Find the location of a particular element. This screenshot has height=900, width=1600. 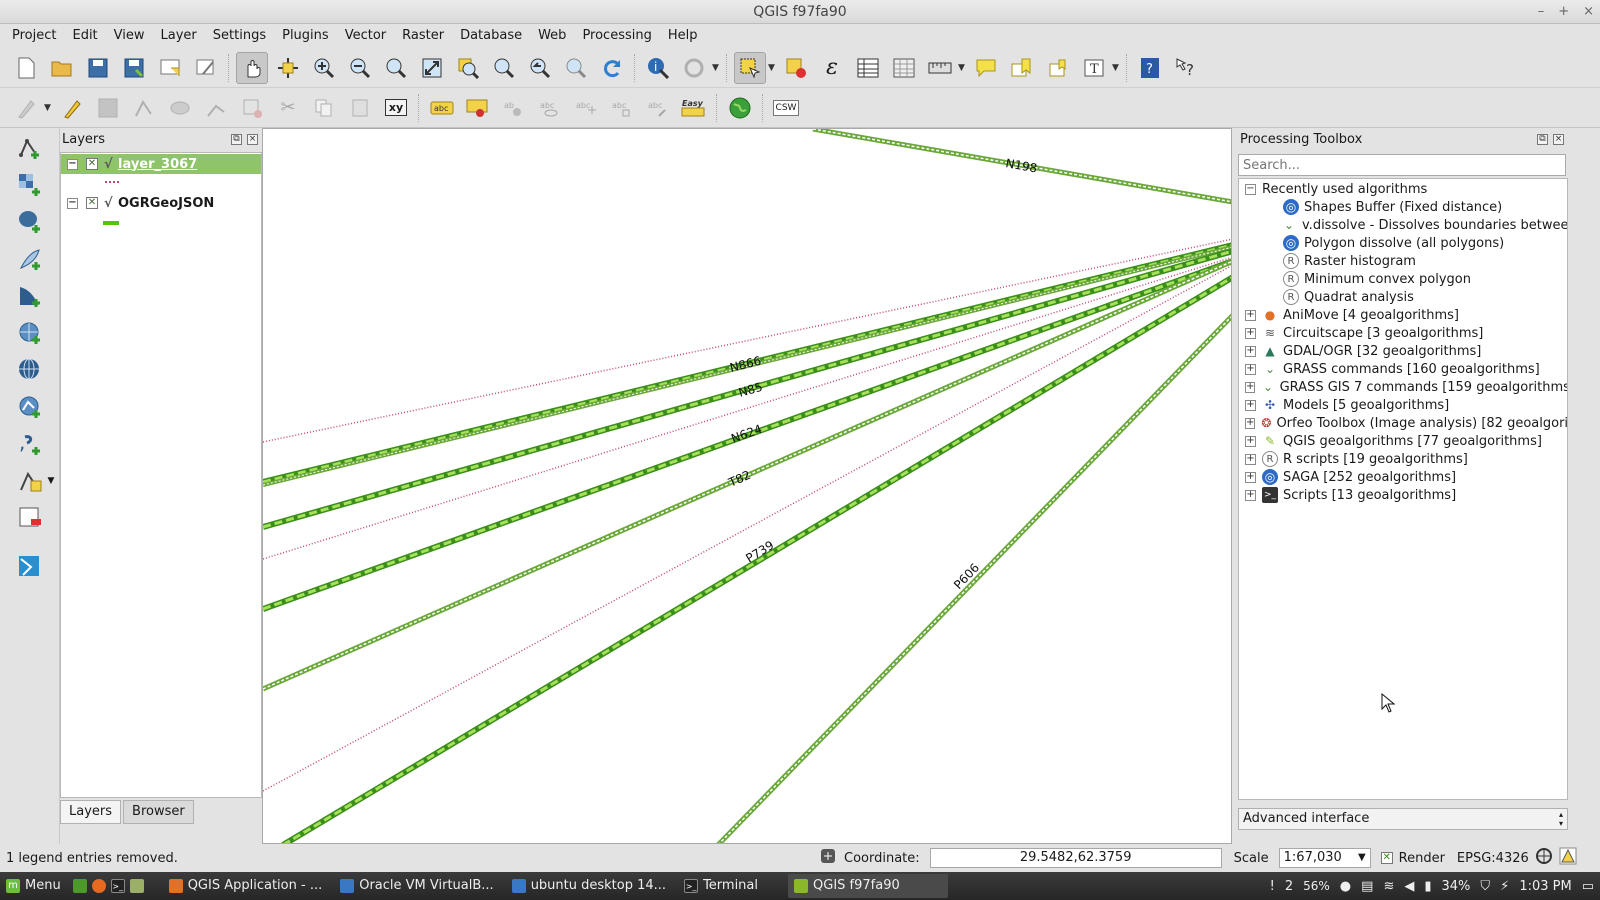

deselect-all-icon is located at coordinates (796, 68).